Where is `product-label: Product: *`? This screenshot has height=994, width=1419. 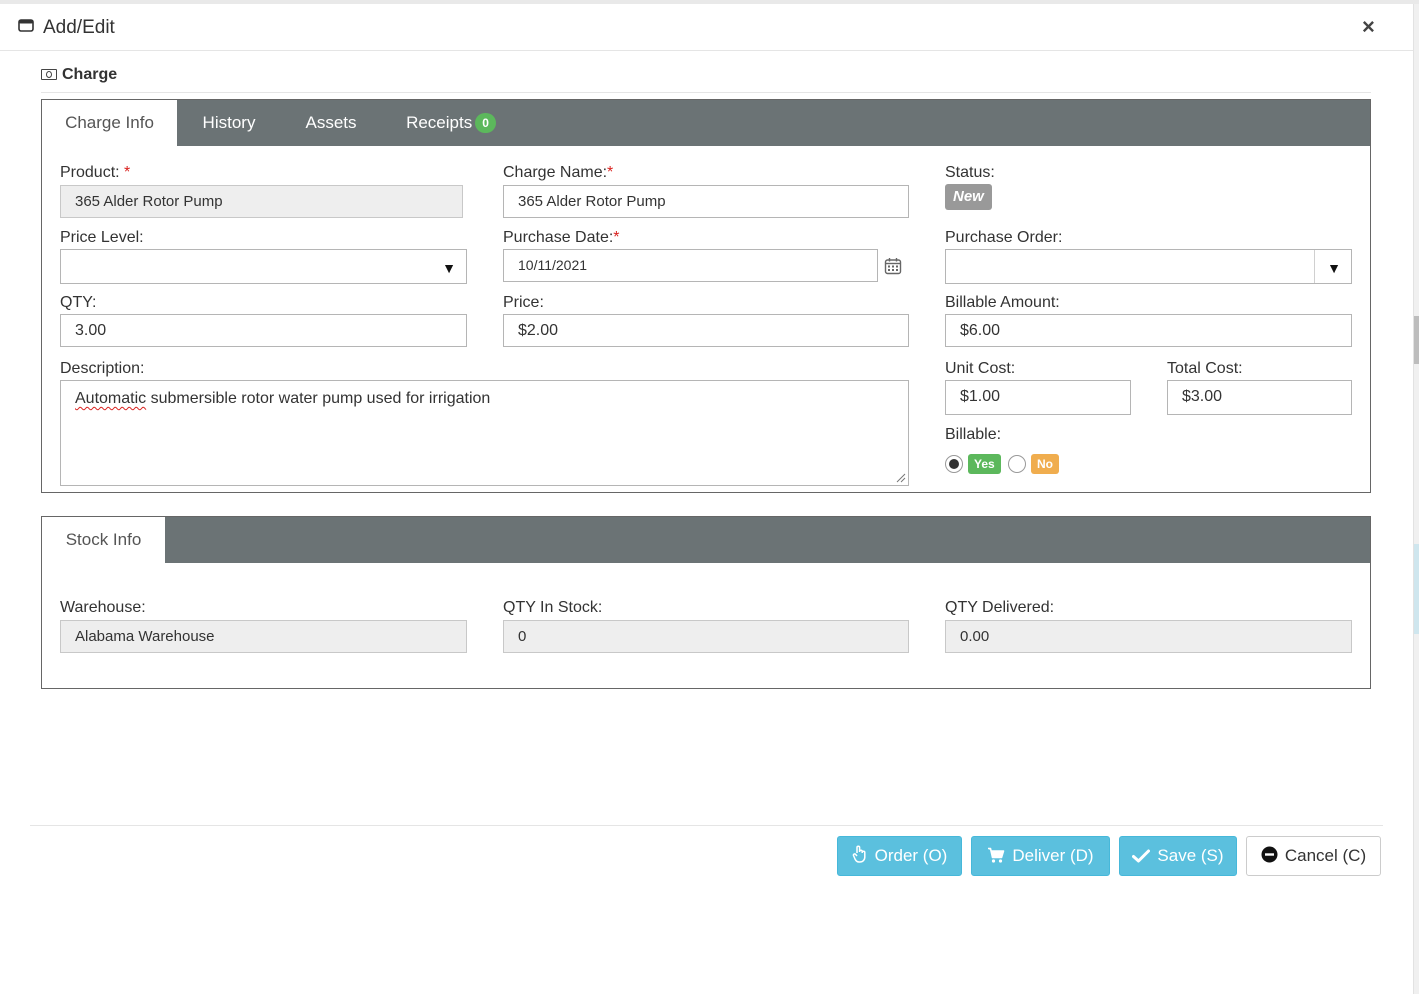
product-label: Product: * is located at coordinates (95, 173).